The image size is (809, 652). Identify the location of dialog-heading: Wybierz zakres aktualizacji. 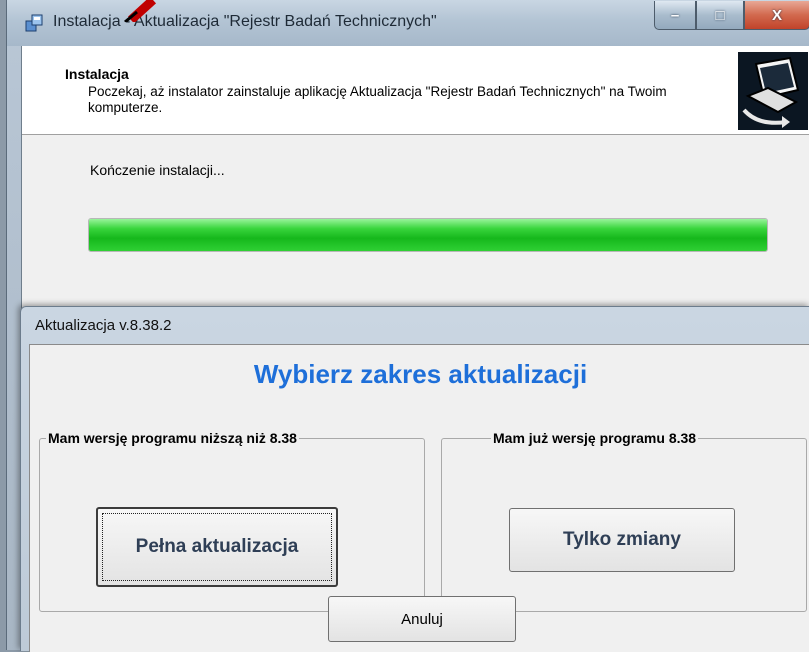
(420, 374).